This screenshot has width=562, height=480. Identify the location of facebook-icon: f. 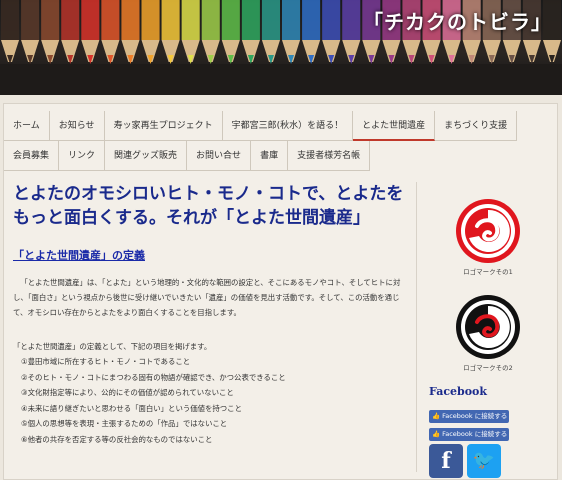
(446, 461).